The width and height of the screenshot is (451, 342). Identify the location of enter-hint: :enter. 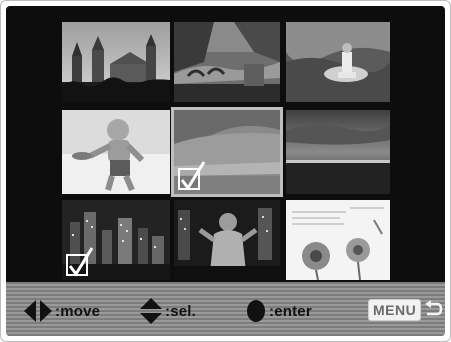
(279, 311).